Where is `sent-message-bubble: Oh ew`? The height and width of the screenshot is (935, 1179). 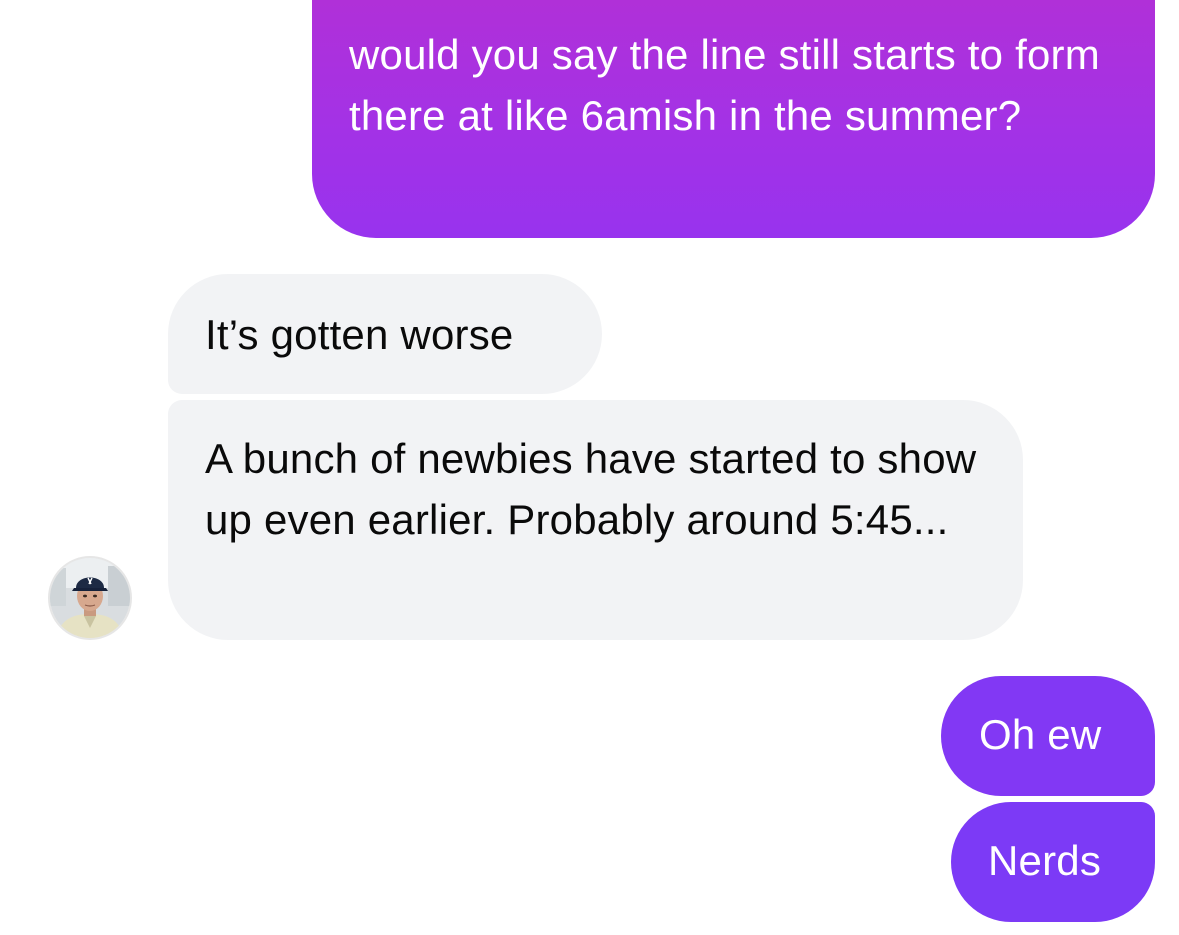 sent-message-bubble: Oh ew is located at coordinates (1048, 736).